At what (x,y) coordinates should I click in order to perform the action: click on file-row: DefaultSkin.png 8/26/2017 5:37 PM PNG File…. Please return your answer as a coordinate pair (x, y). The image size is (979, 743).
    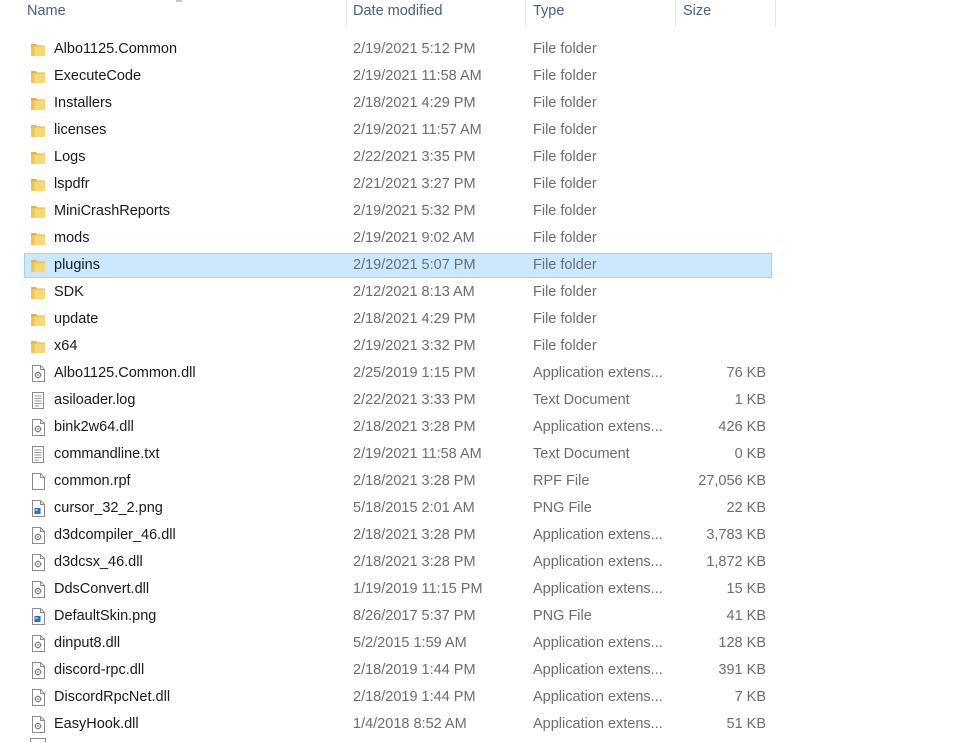
    Looking at the image, I should click on (388, 616).